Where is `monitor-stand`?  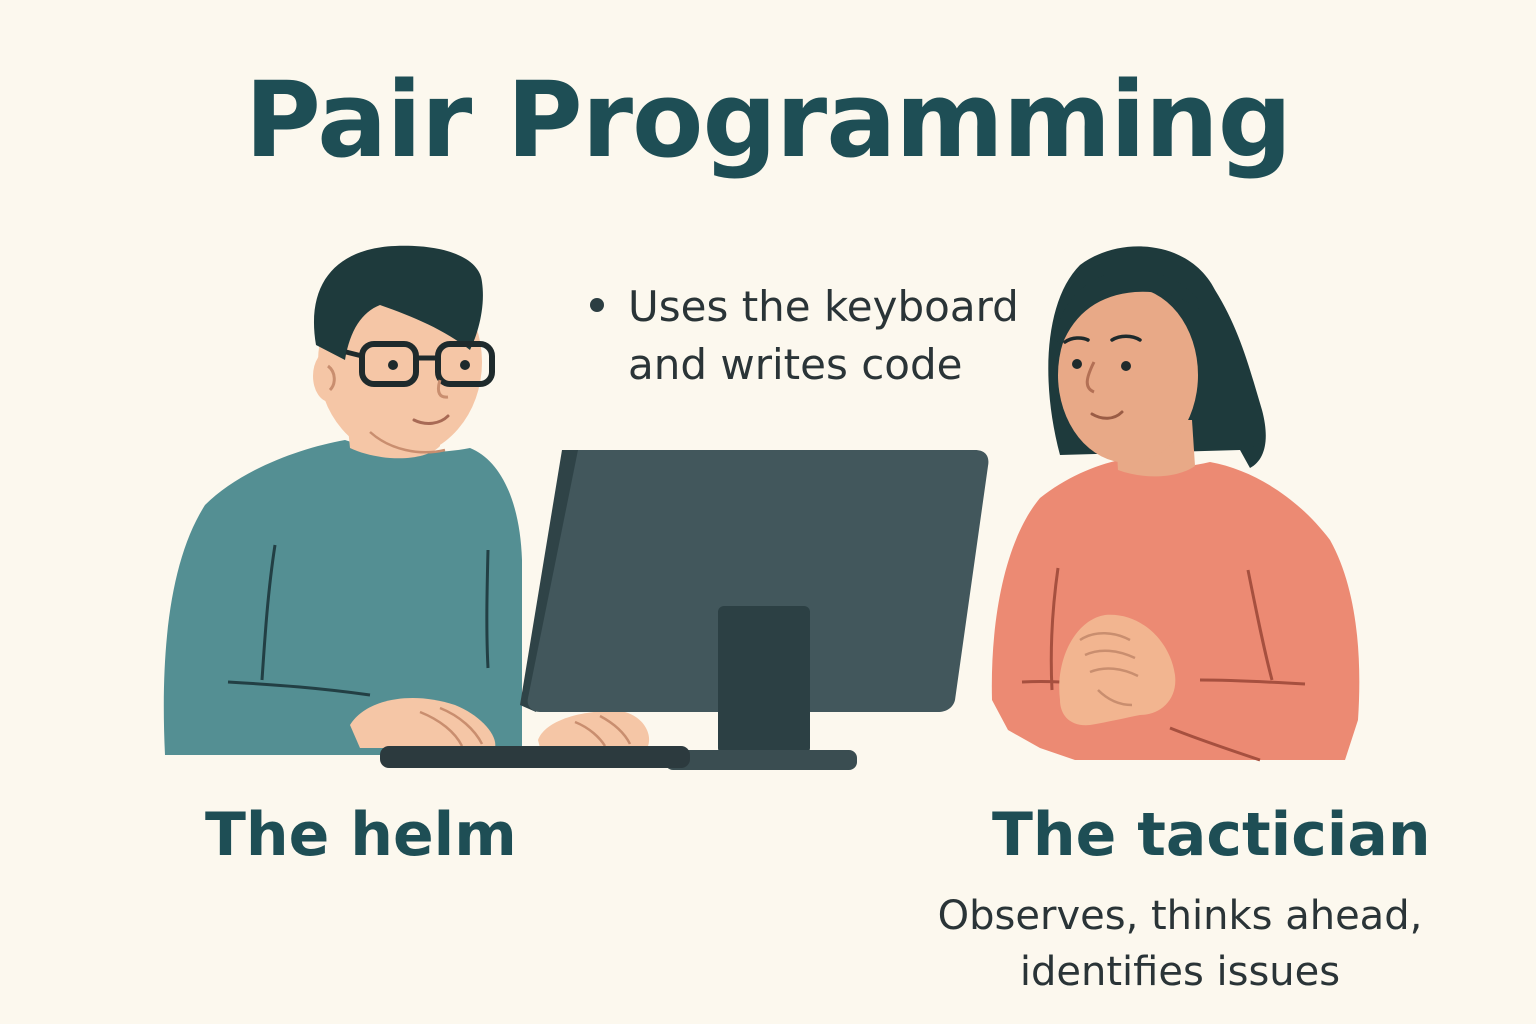
monitor-stand is located at coordinates (764, 680).